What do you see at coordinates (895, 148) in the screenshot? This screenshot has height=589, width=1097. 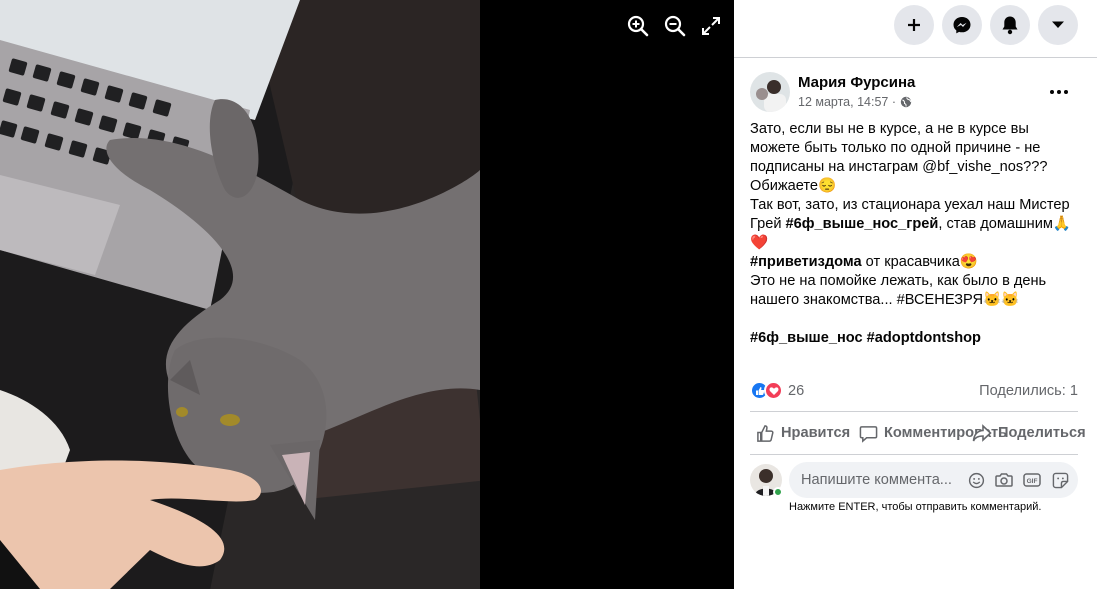 I see `post-line: можете быть только по одной причине - не` at bounding box center [895, 148].